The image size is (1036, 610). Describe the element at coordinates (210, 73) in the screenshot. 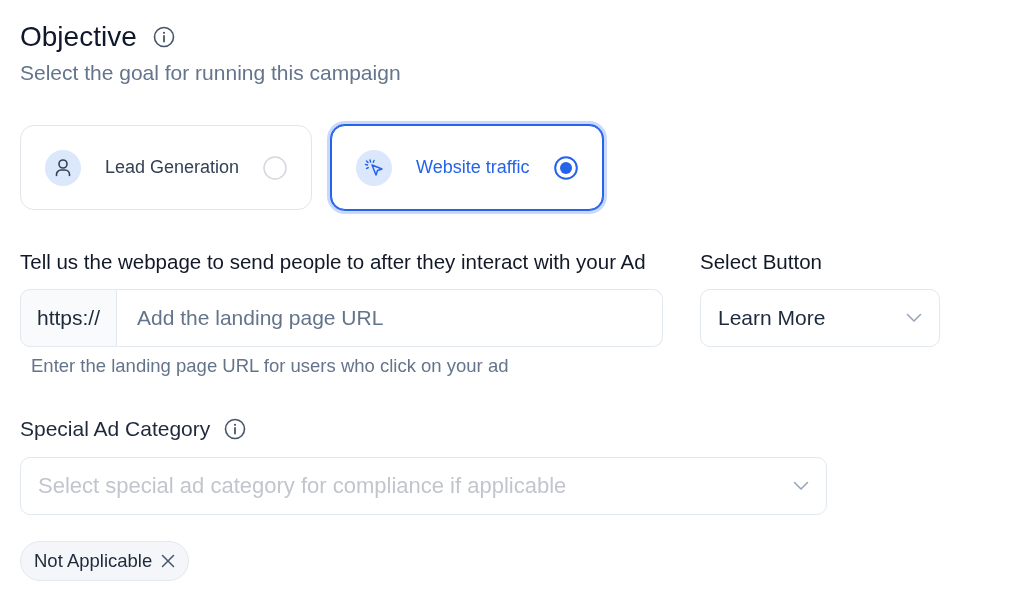

I see `section-subtitle: Select the goal for running this campaign` at that location.